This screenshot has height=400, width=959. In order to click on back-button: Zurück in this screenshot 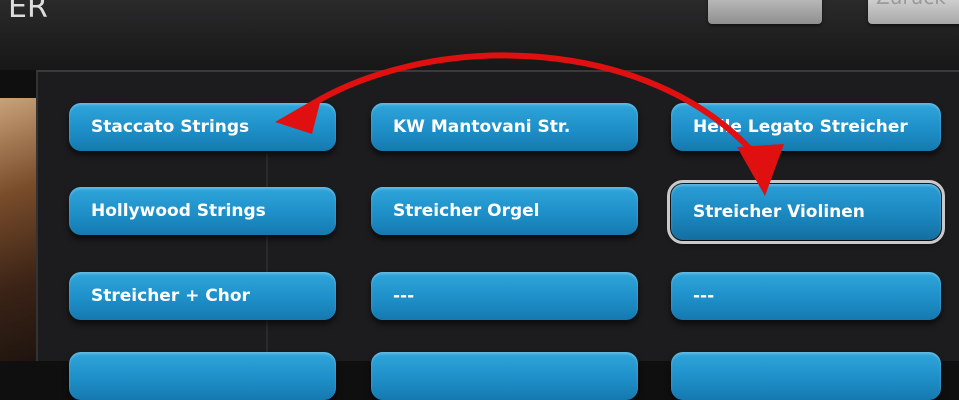, I will do `click(913, 12)`.